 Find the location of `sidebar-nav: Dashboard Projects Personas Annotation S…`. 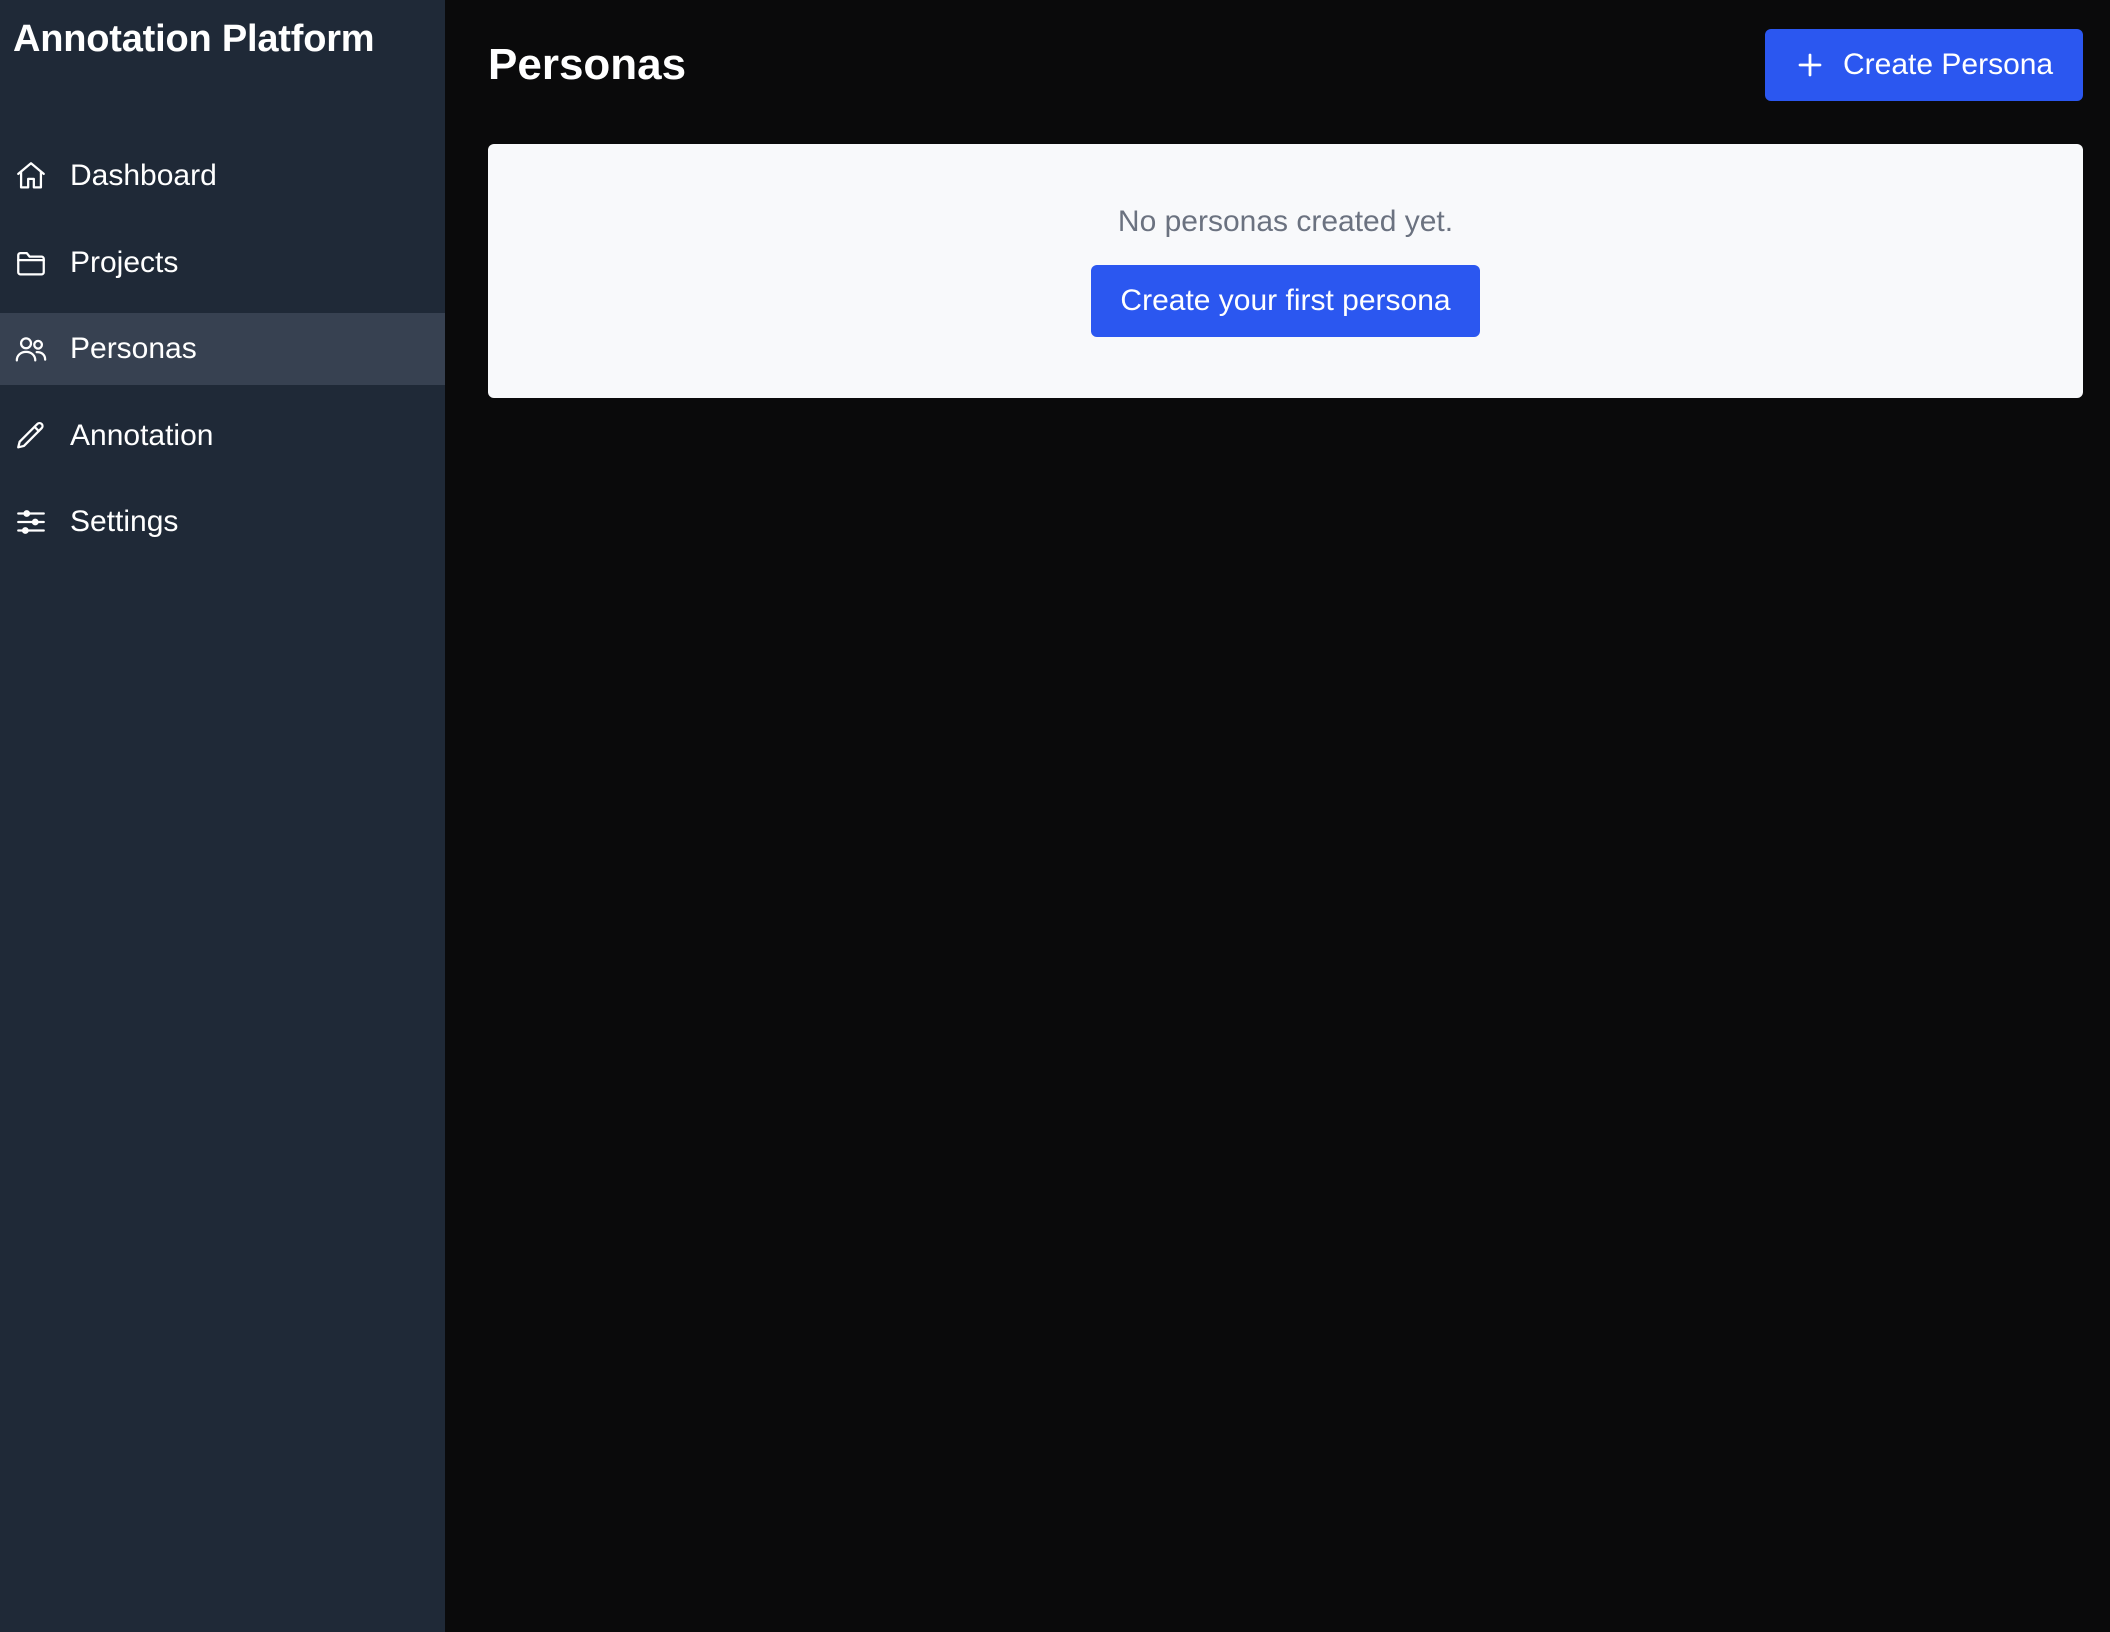

sidebar-nav: Dashboard Projects Personas Annotation S… is located at coordinates (222, 356).